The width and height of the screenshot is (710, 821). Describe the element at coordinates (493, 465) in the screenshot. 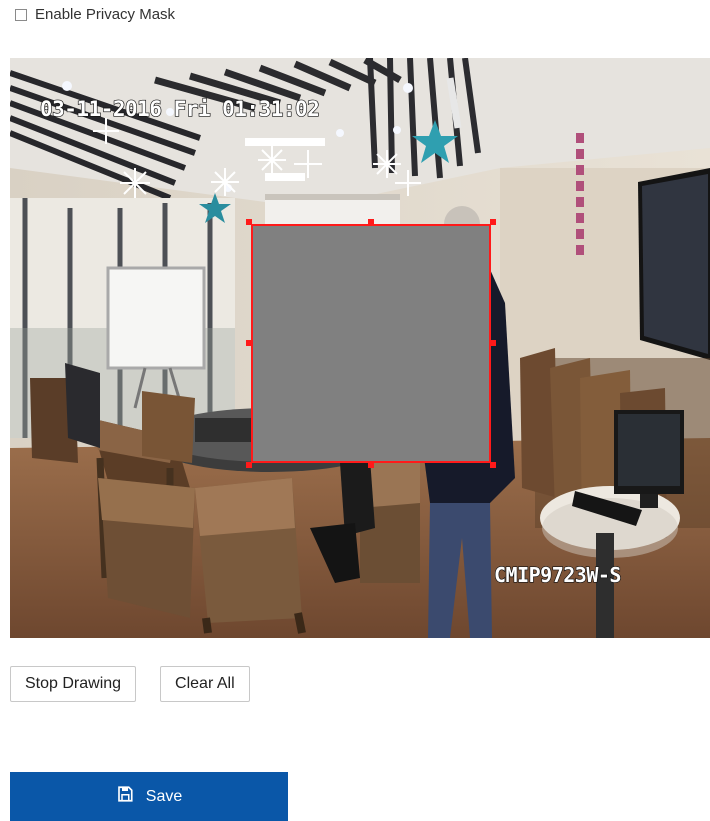

I see `resize-handle-bottom-right` at that location.